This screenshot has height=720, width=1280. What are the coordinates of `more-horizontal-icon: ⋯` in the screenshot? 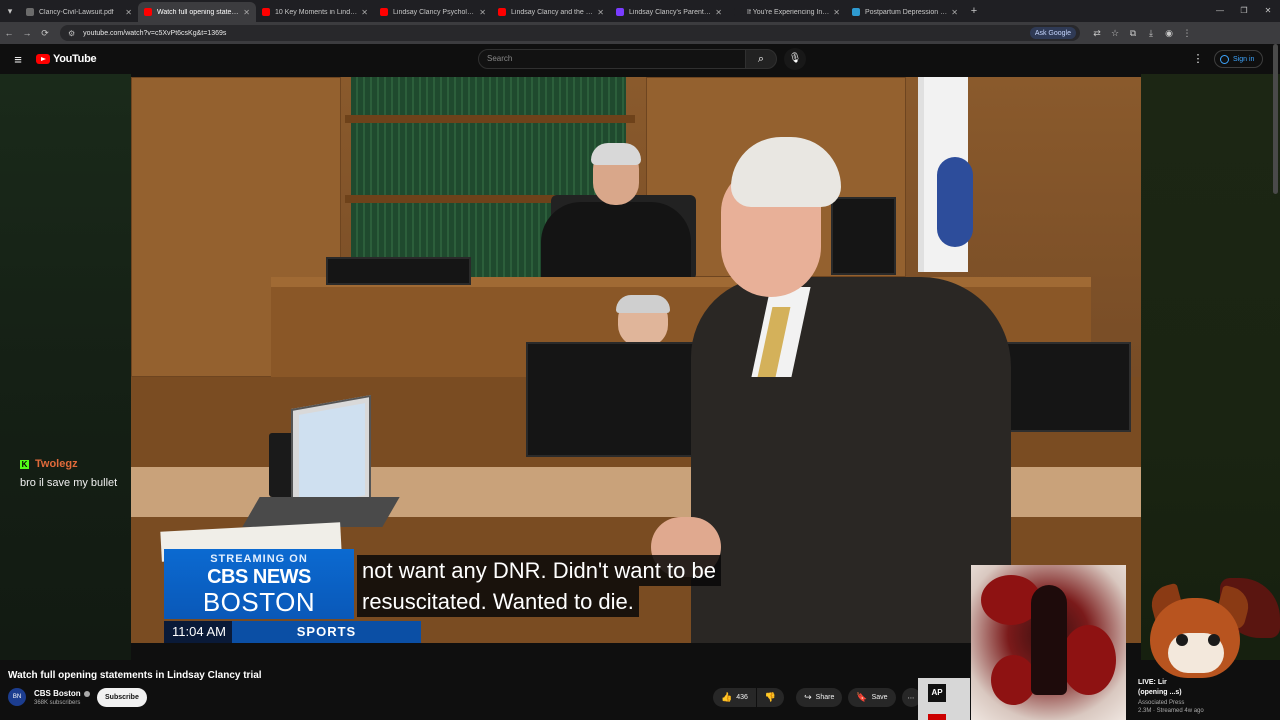 It's located at (911, 698).